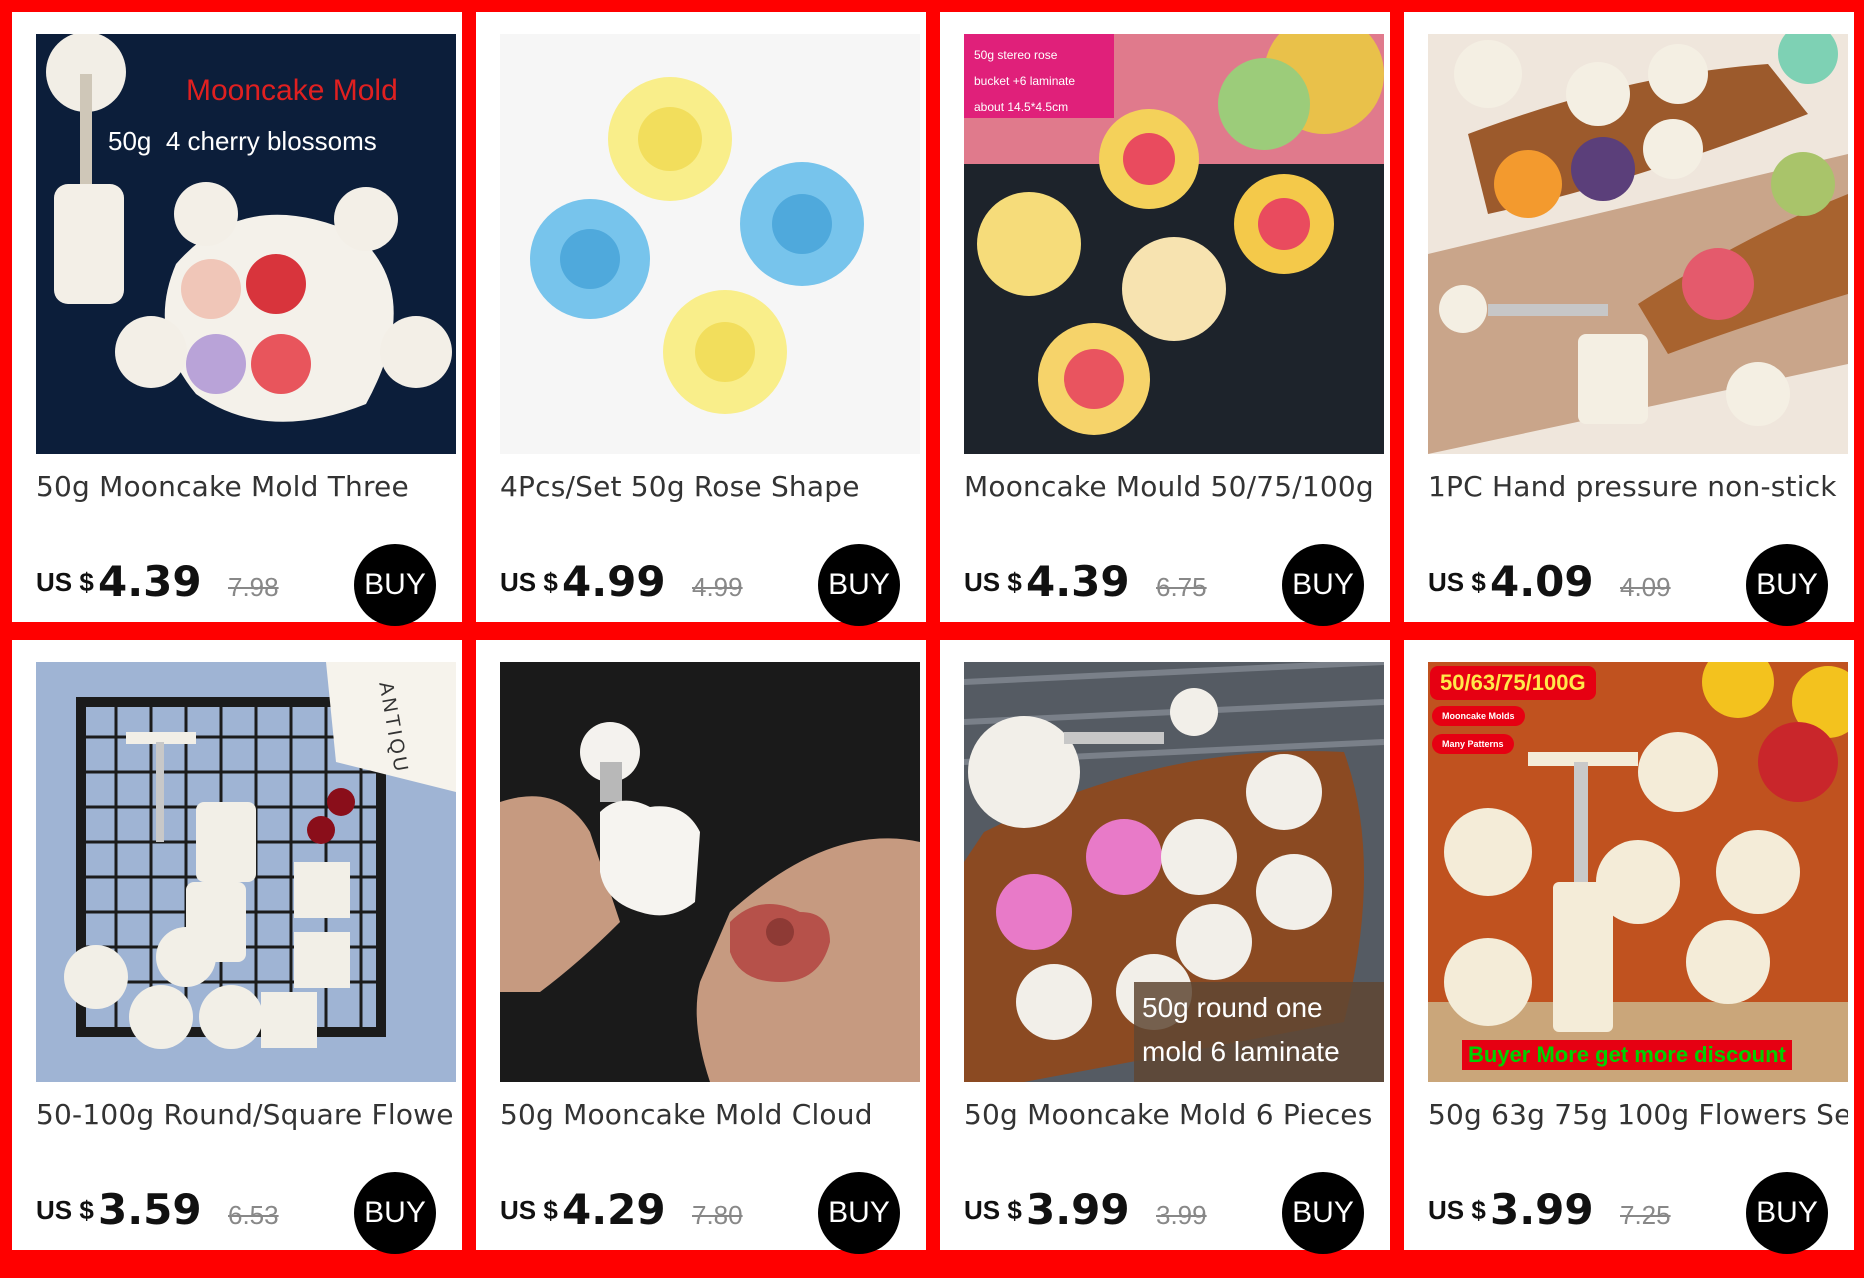 The image size is (1864, 1278). I want to click on size-badge: 50/63/75/100G, so click(1513, 683).